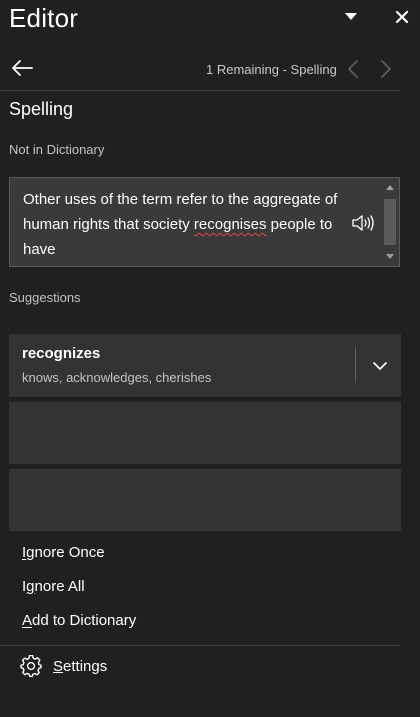 The width and height of the screenshot is (420, 717). Describe the element at coordinates (210, 20) in the screenshot. I see `title-bar: Editor` at that location.